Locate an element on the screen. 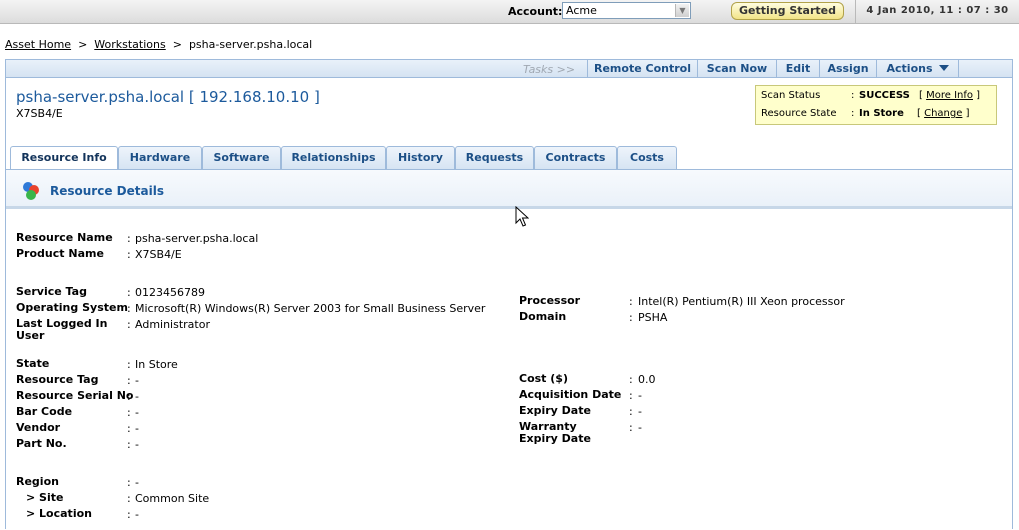 This screenshot has width=1019, height=530. datetime-display: 4 Jan 2010, 11 : 07 : 30 is located at coordinates (937, 11).